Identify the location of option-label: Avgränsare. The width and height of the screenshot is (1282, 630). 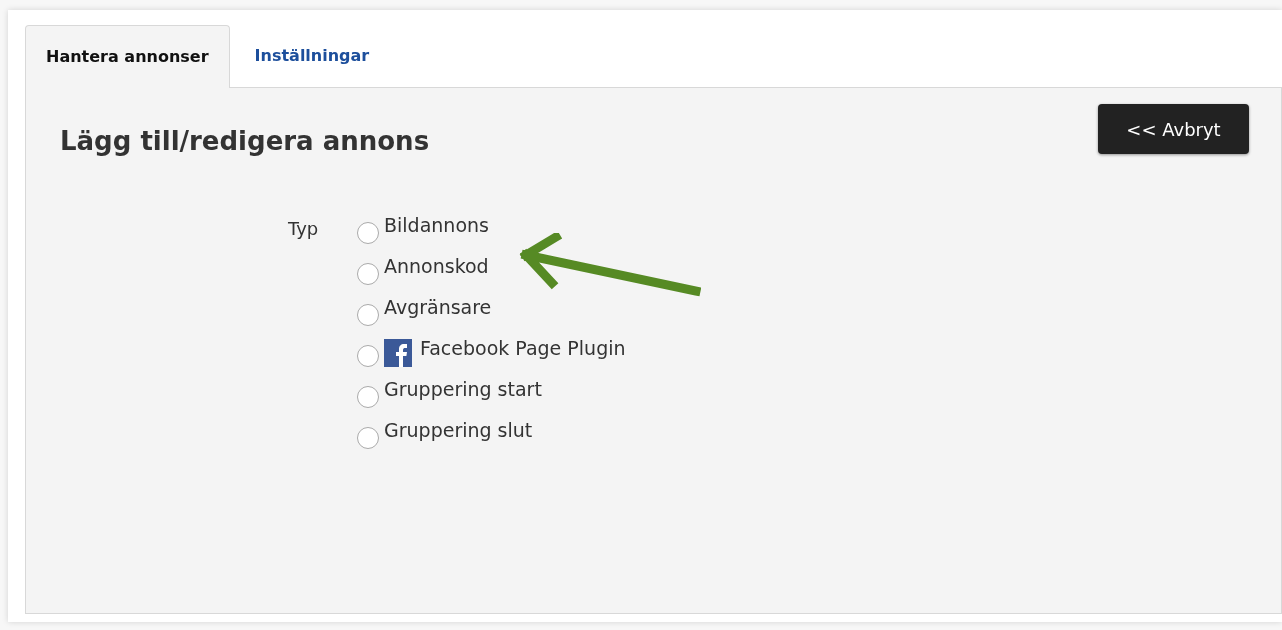
(438, 307).